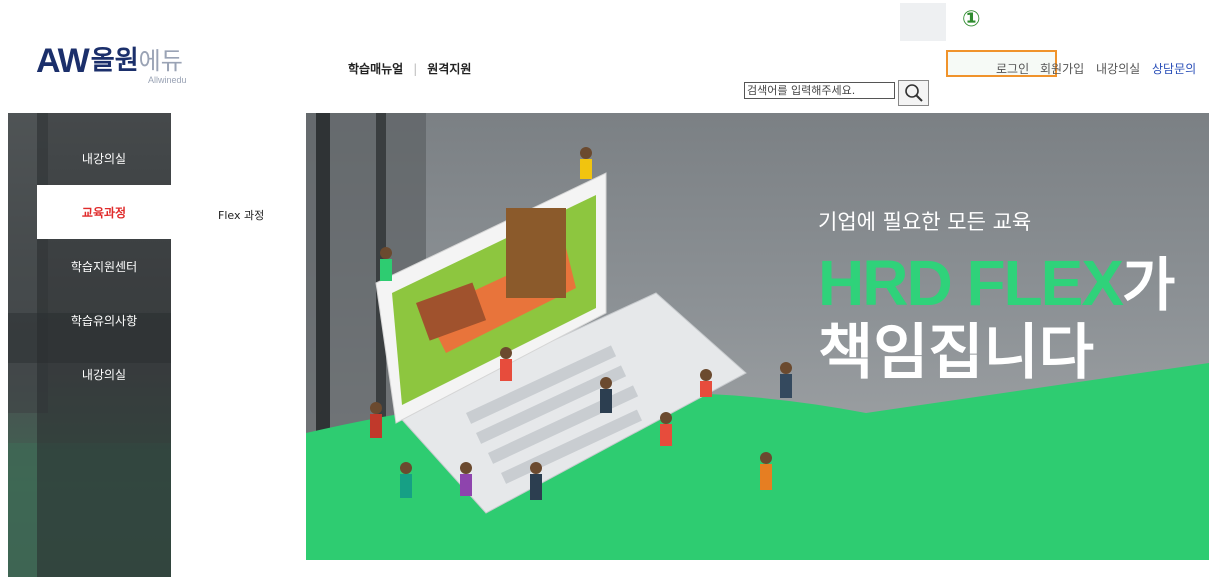 This screenshot has height=581, width=1209. Describe the element at coordinates (375, 68) in the screenshot. I see `nav-learning-manual: 학습매뉴얼` at that location.